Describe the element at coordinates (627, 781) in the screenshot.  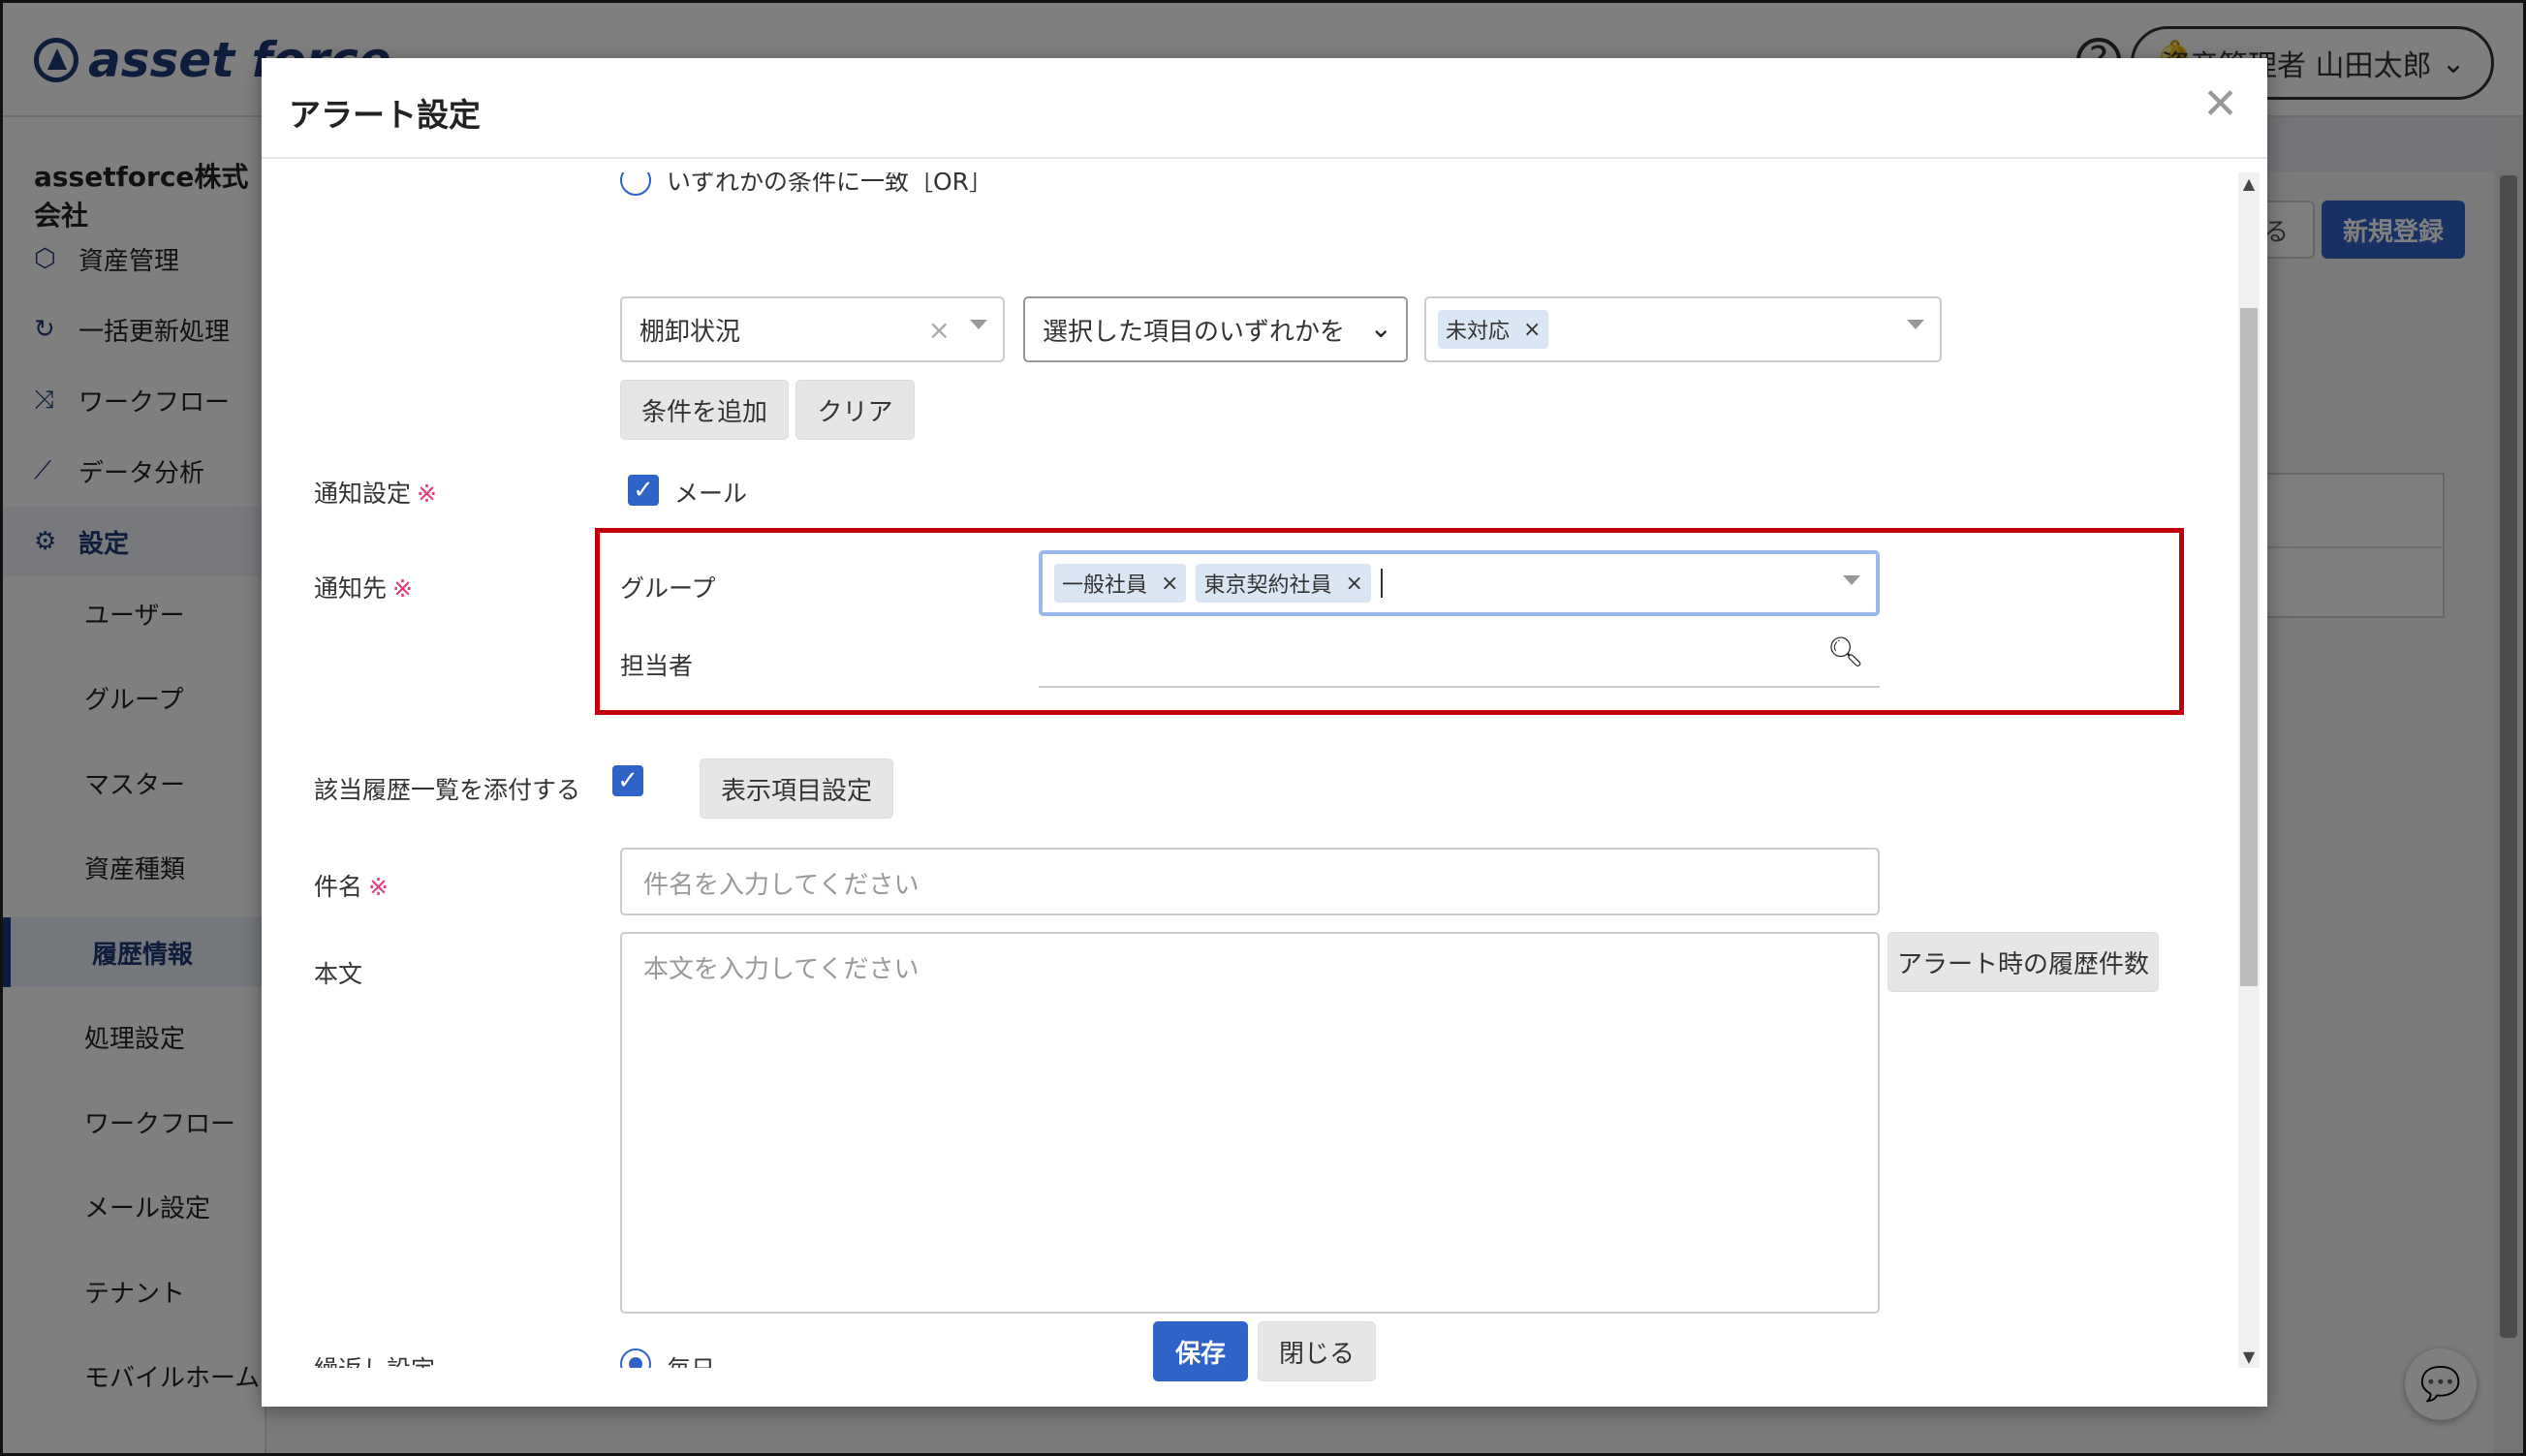
I see `attach-history-checkbox: ✓` at that location.